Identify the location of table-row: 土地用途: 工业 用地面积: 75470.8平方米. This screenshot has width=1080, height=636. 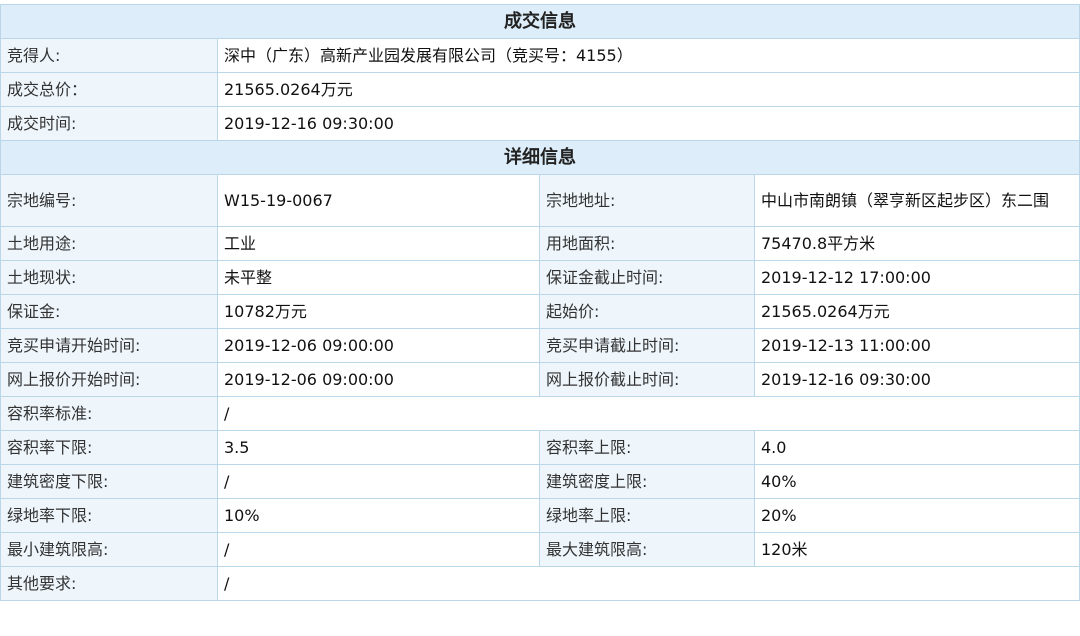
(540, 243).